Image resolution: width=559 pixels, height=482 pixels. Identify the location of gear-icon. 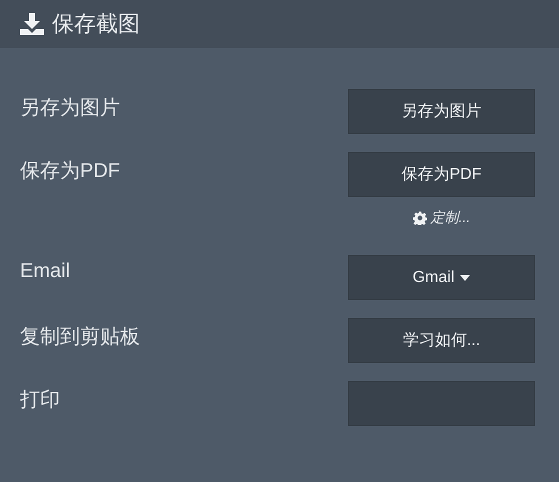
(419, 218).